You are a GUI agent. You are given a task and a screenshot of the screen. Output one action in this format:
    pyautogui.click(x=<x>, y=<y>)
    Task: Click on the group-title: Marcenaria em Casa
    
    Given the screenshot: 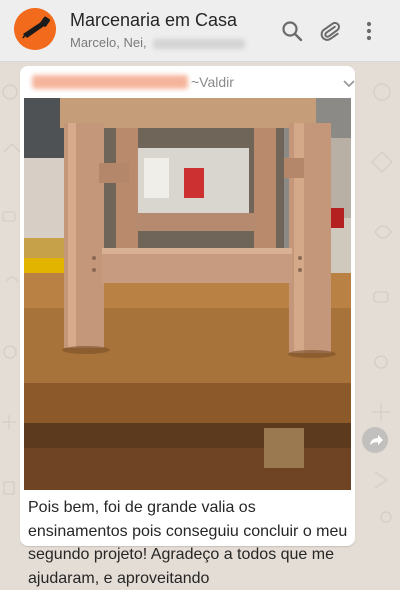 What is the action you would take?
    pyautogui.click(x=153, y=20)
    